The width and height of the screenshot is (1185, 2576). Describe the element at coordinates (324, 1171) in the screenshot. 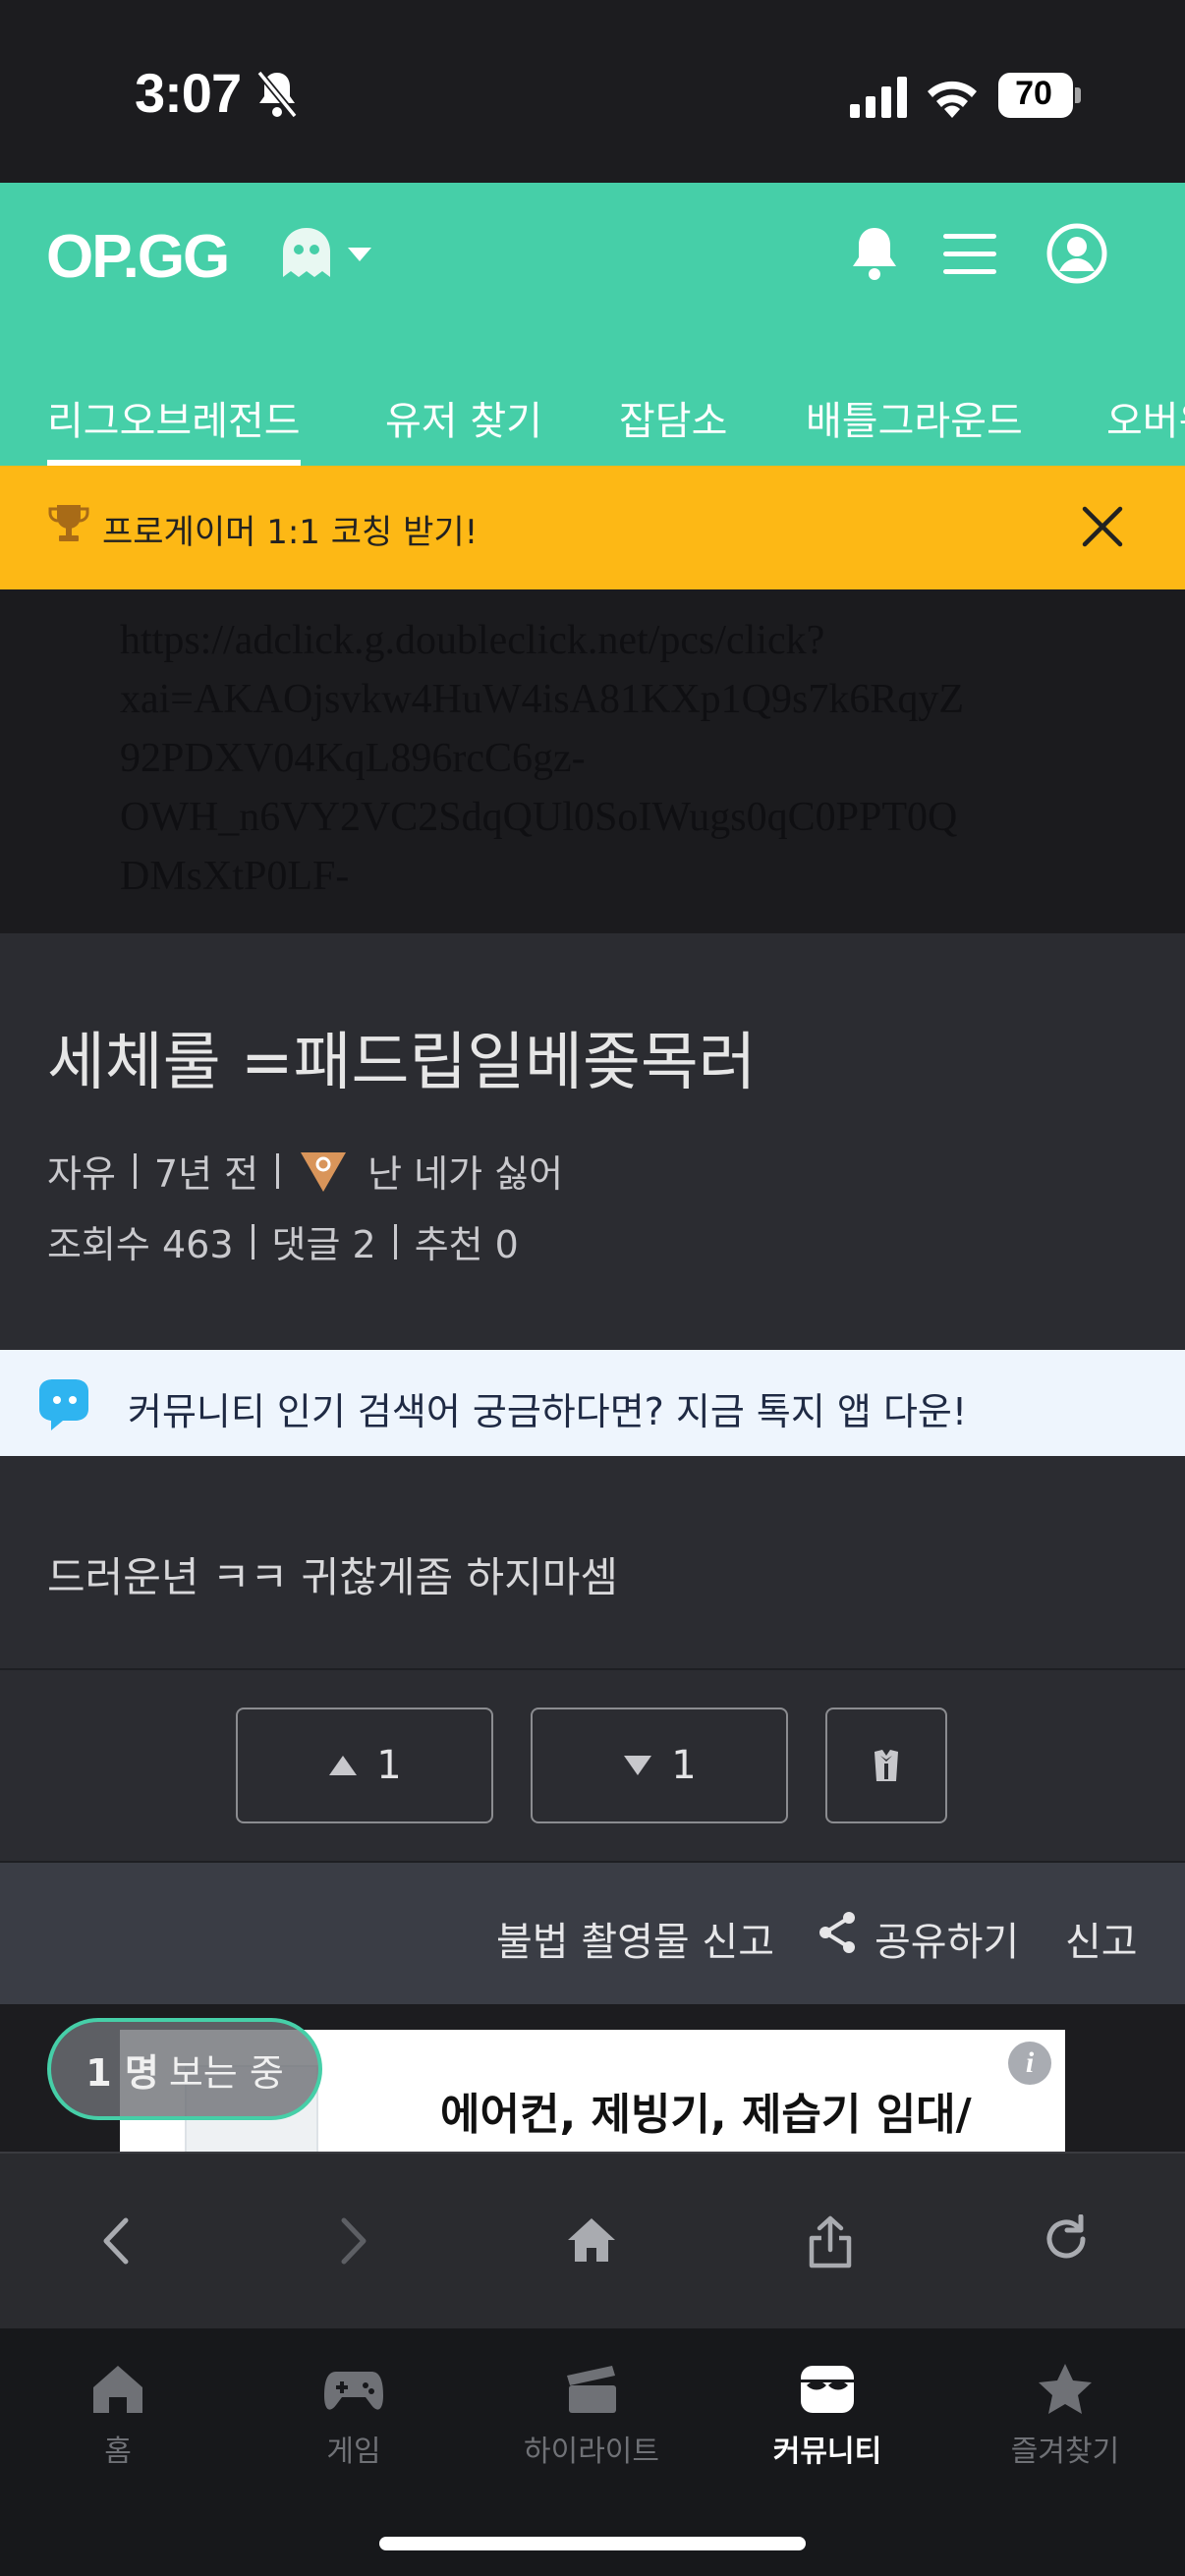

I see `tier-badge-icon` at that location.